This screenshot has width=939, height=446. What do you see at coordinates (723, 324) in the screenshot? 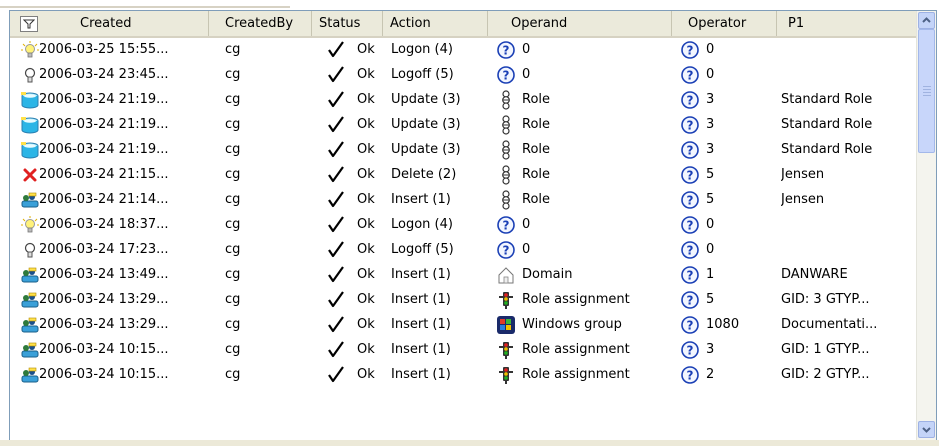
I see `operator-cell: 1080` at bounding box center [723, 324].